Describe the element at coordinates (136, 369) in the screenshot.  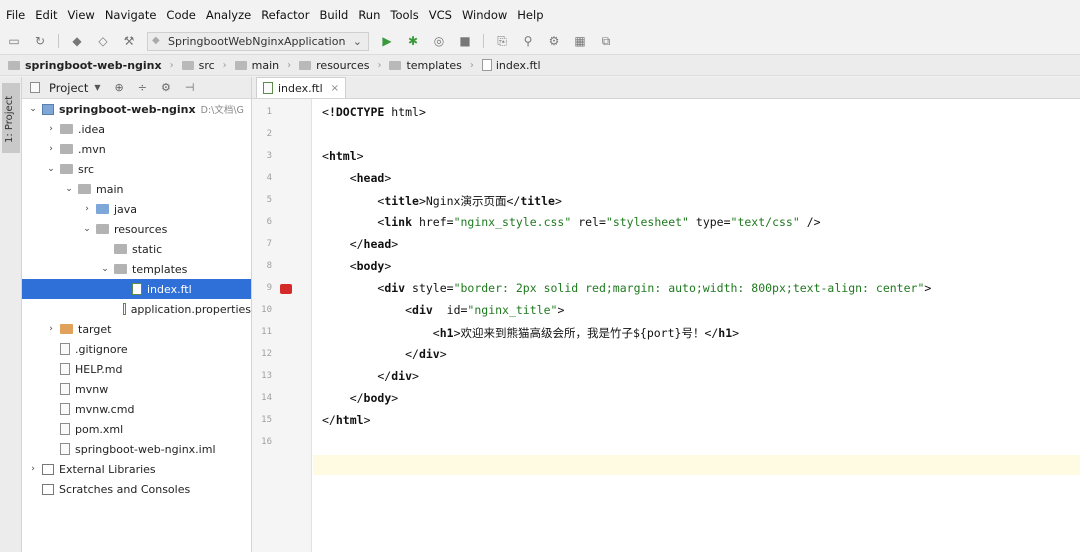
I see `tree-item: HELP.md` at that location.